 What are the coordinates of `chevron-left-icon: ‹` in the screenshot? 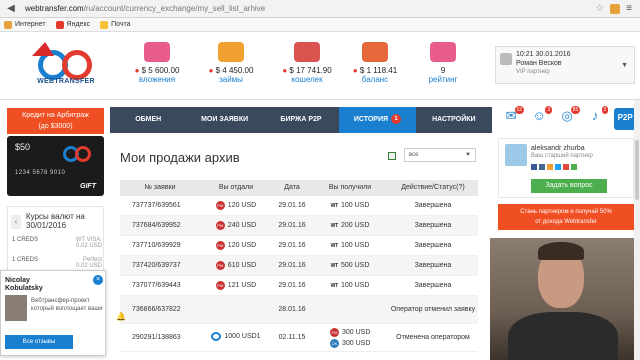 It's located at (16, 222).